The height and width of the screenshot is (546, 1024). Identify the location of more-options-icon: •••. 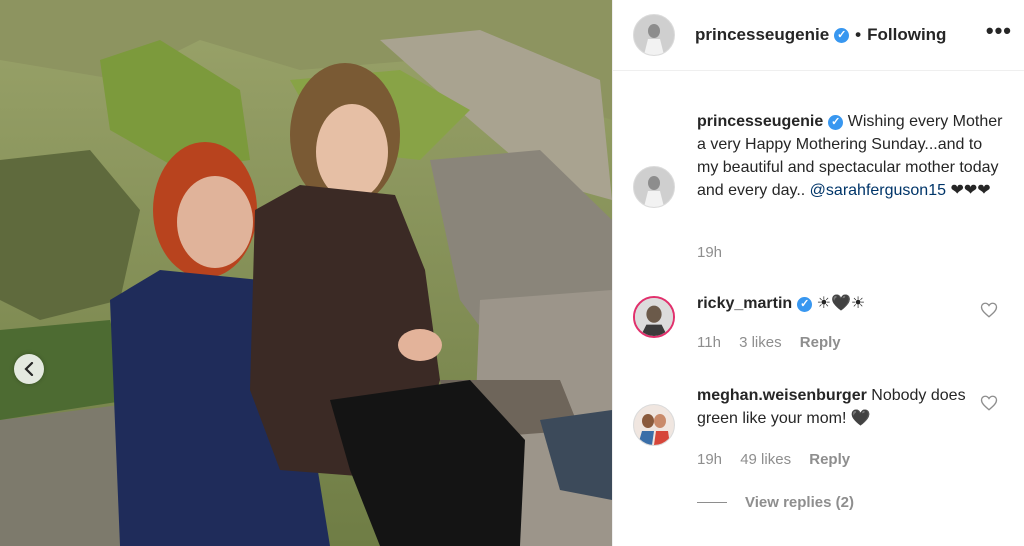
(999, 31).